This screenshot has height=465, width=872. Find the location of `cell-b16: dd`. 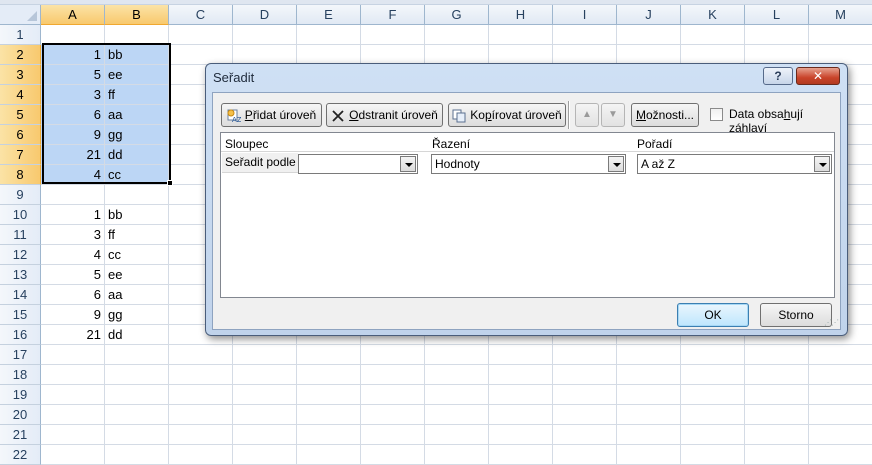

cell-b16: dd is located at coordinates (137, 335).